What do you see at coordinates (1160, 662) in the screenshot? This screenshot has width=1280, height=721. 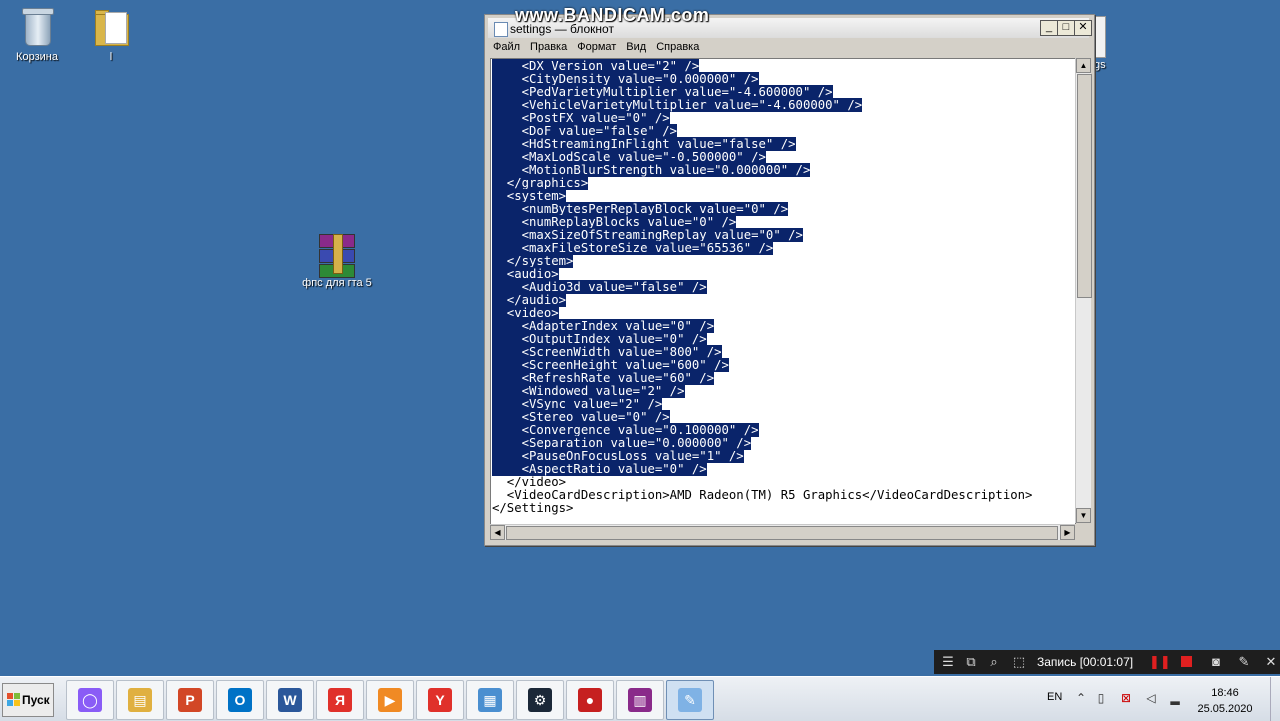 I see `pause-icon: ❚❚` at bounding box center [1160, 662].